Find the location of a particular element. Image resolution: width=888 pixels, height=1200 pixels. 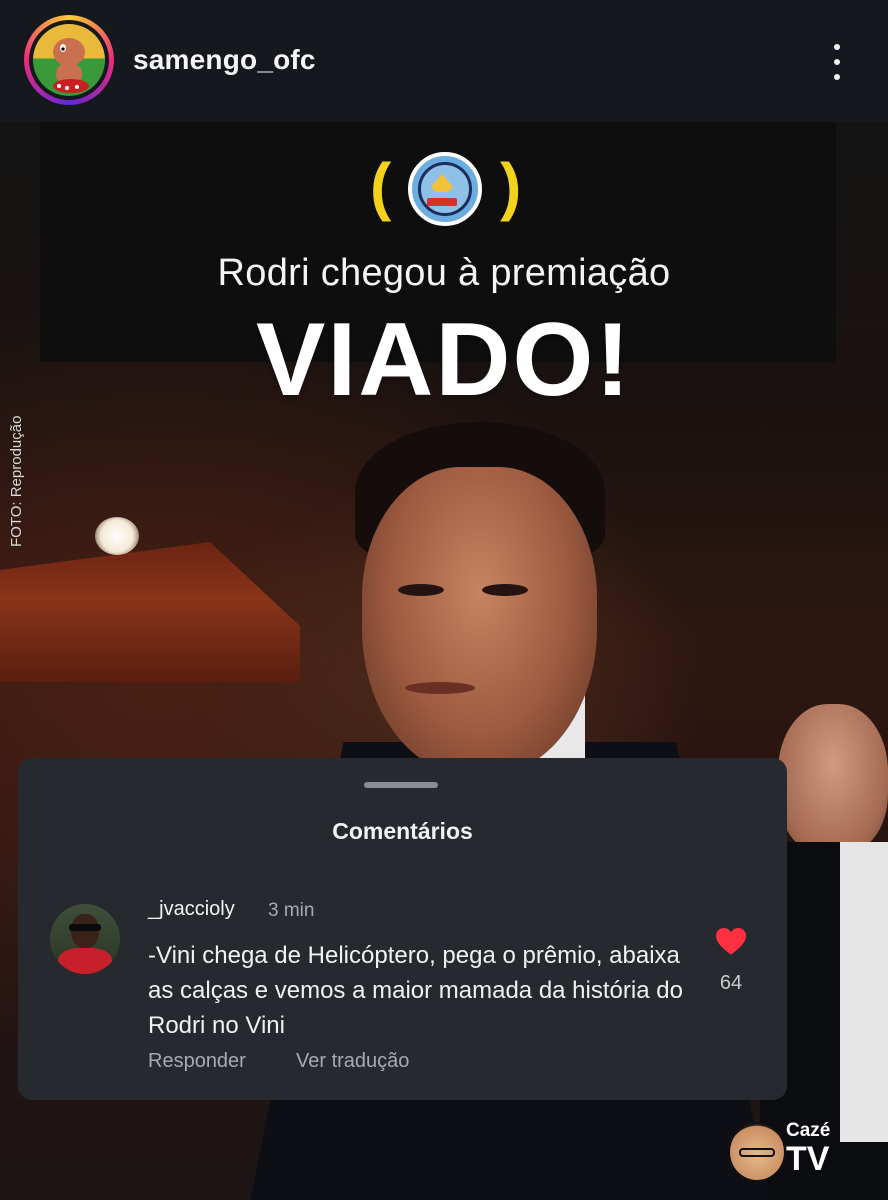

caze-tv-watermark: Cazé TV is located at coordinates (783, 1150).